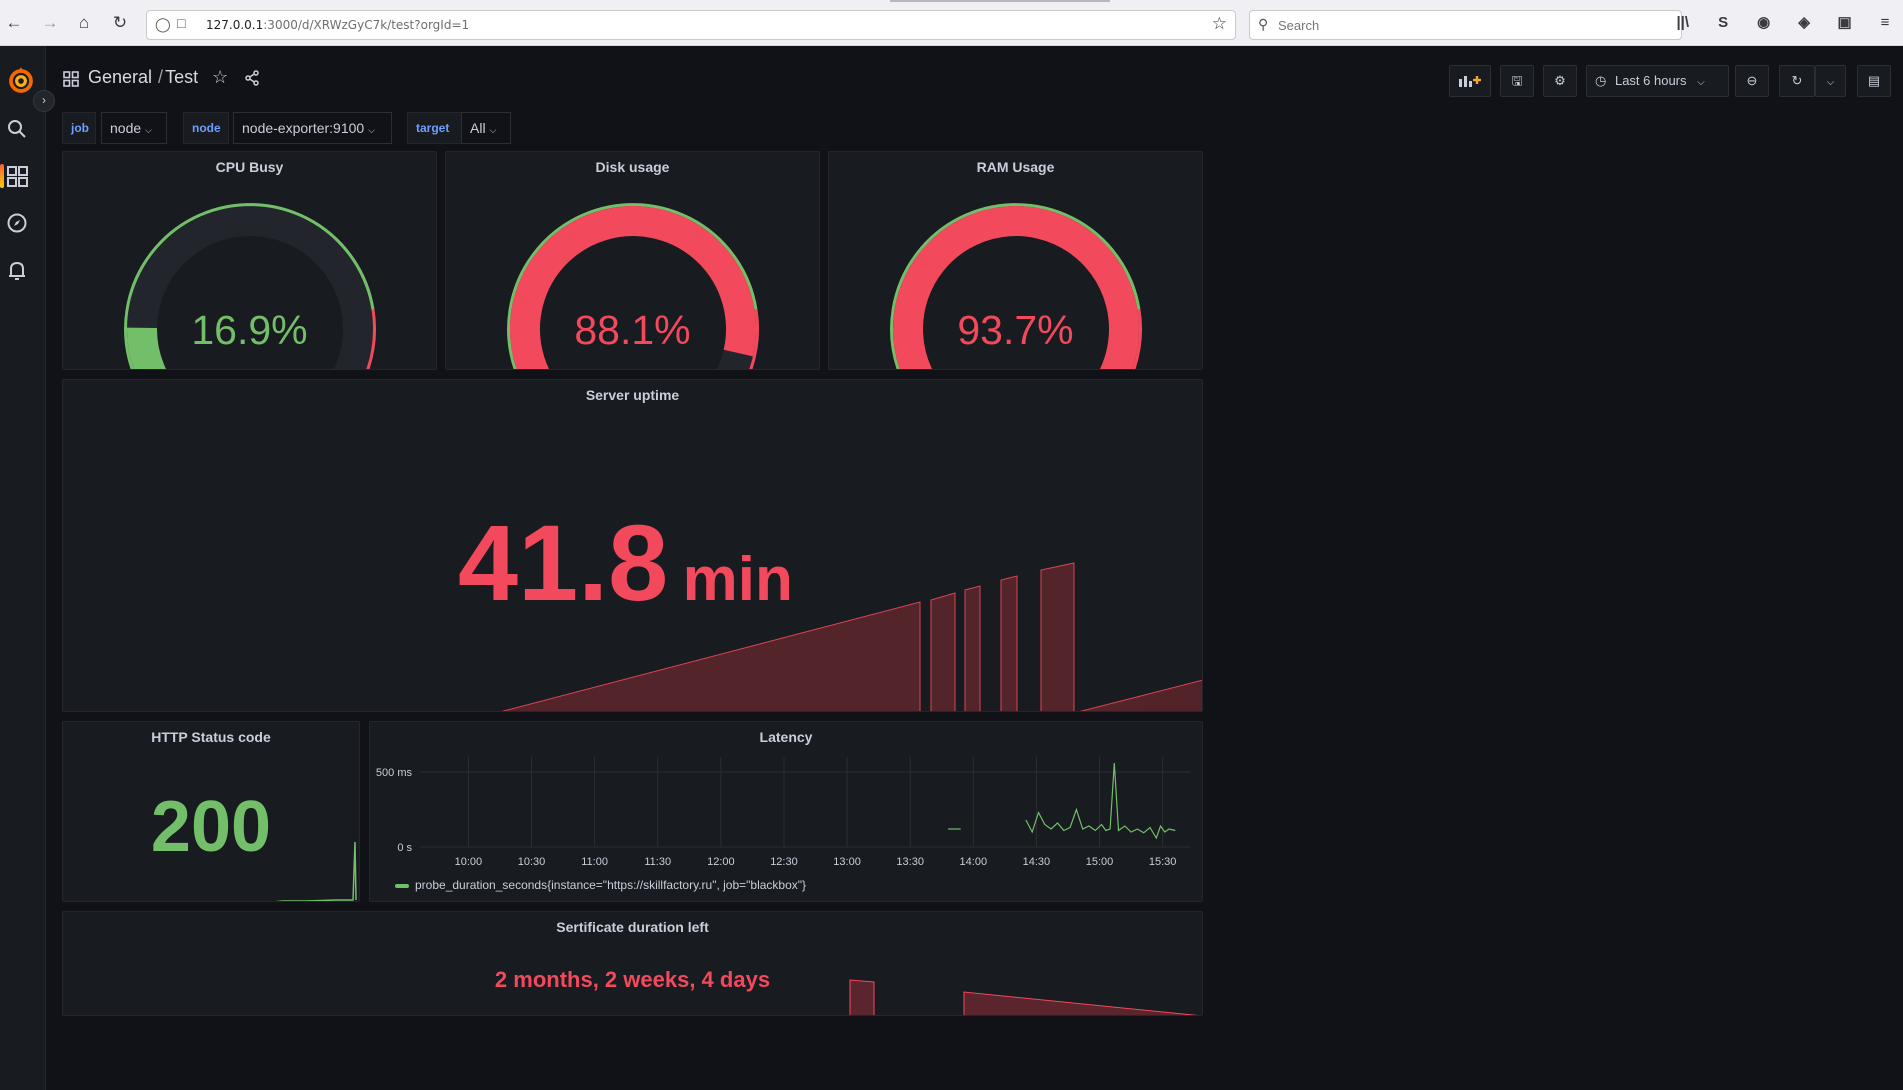 Image resolution: width=1903 pixels, height=1090 pixels. I want to click on url-path: :3000/d/XRWzGyC7k/test?orgId=1, so click(366, 25).